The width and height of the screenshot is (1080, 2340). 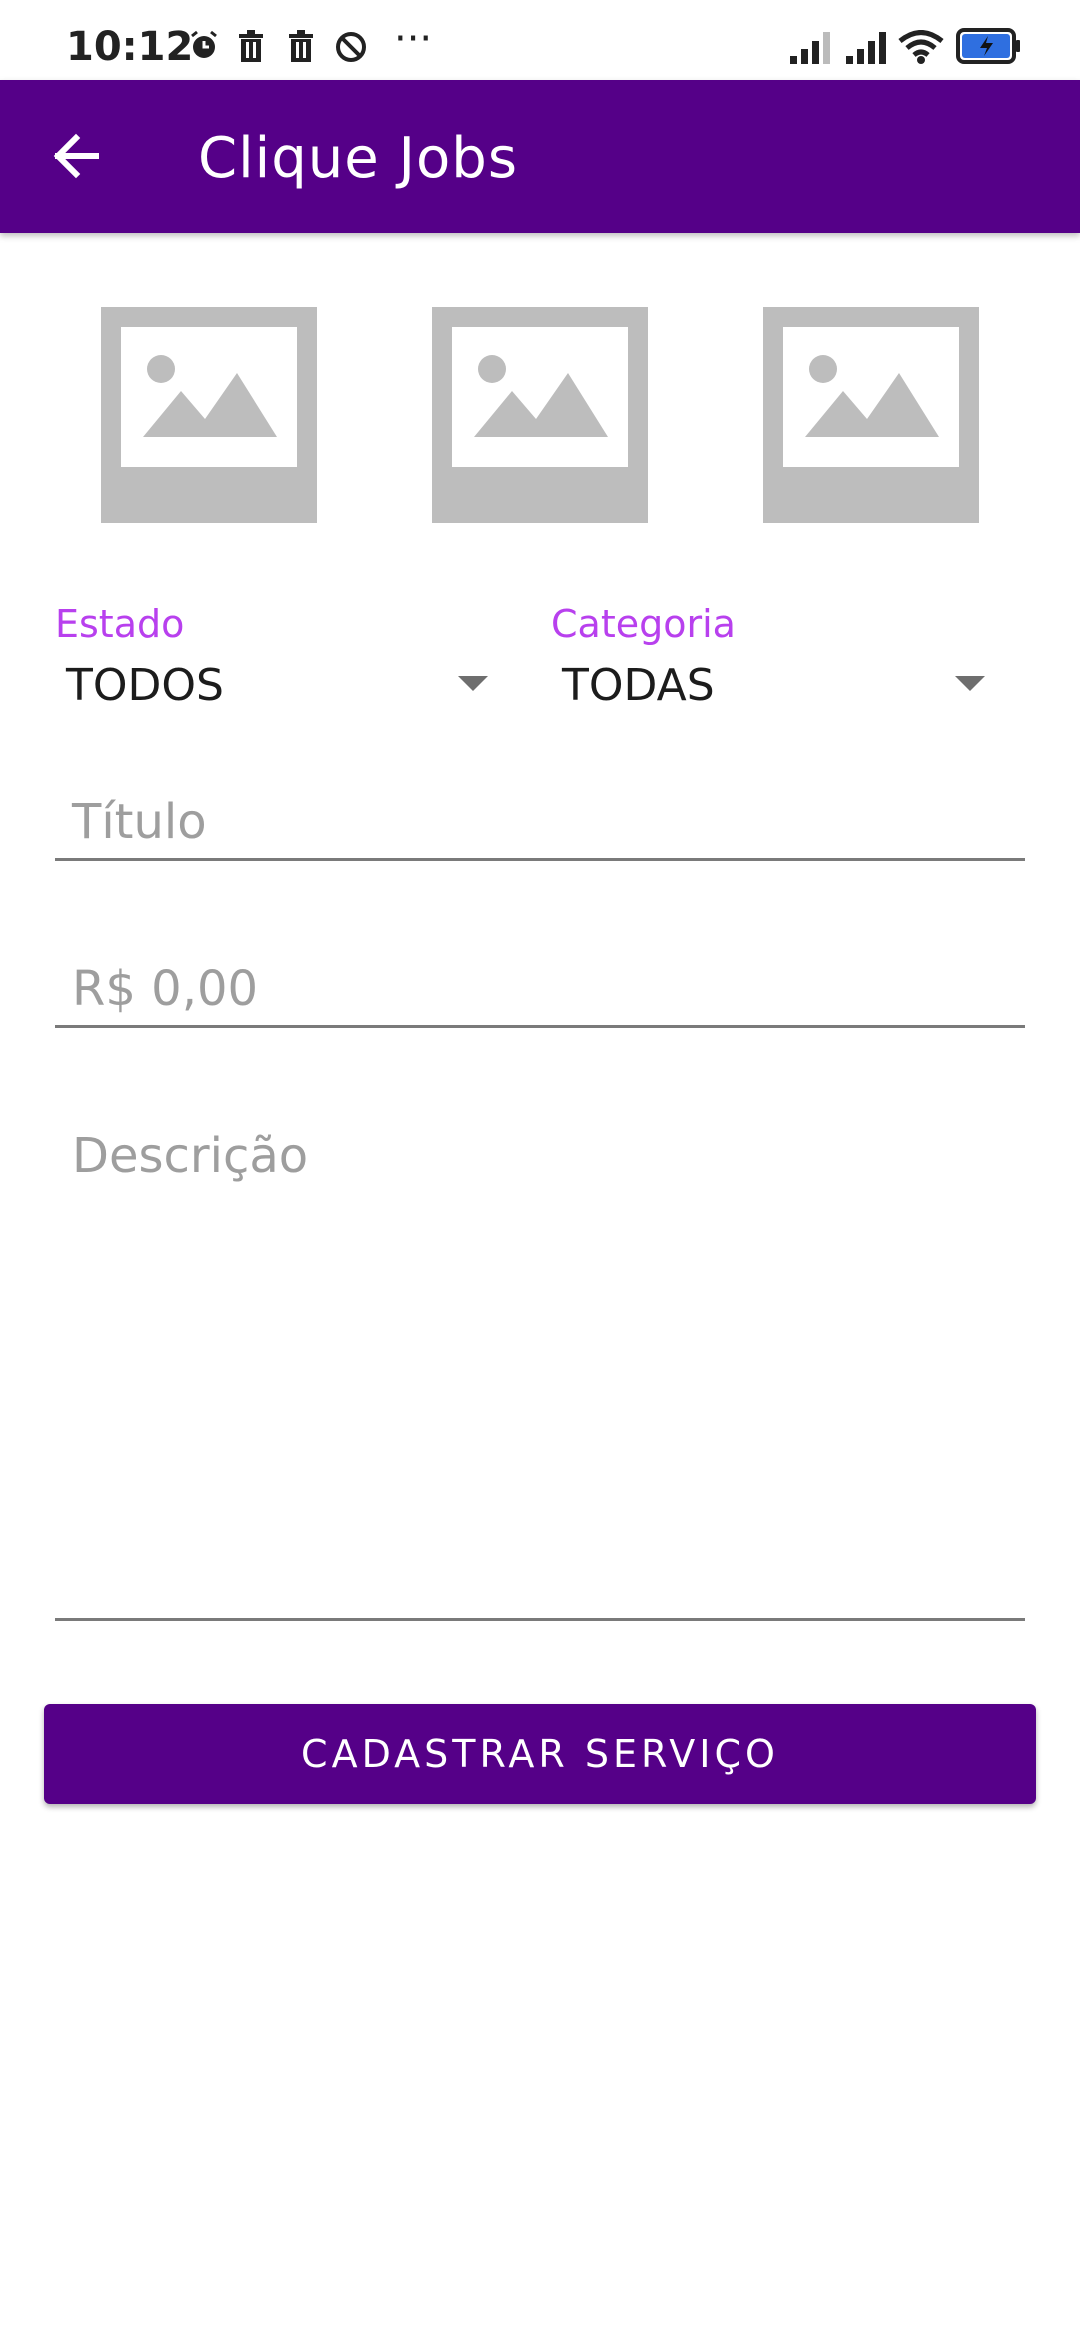 I want to click on titulo-underline, so click(x=540, y=859).